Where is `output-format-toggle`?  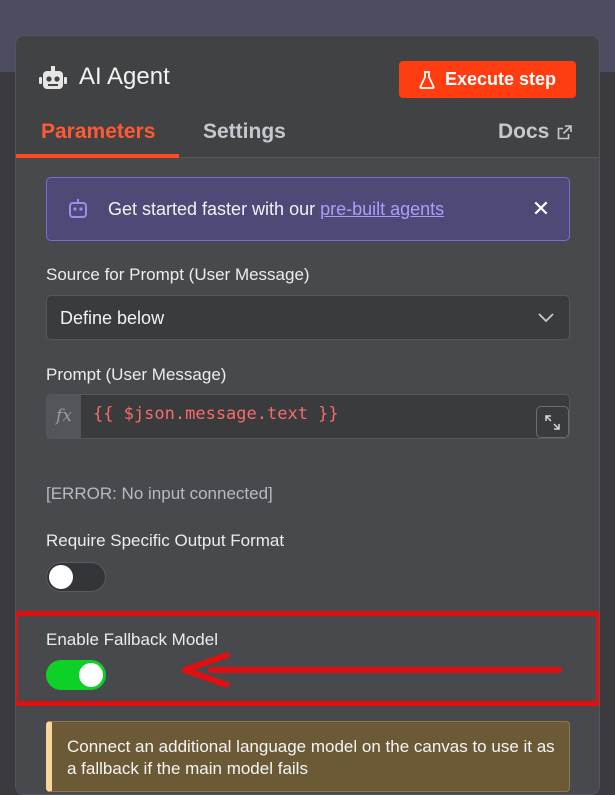 output-format-toggle is located at coordinates (76, 577).